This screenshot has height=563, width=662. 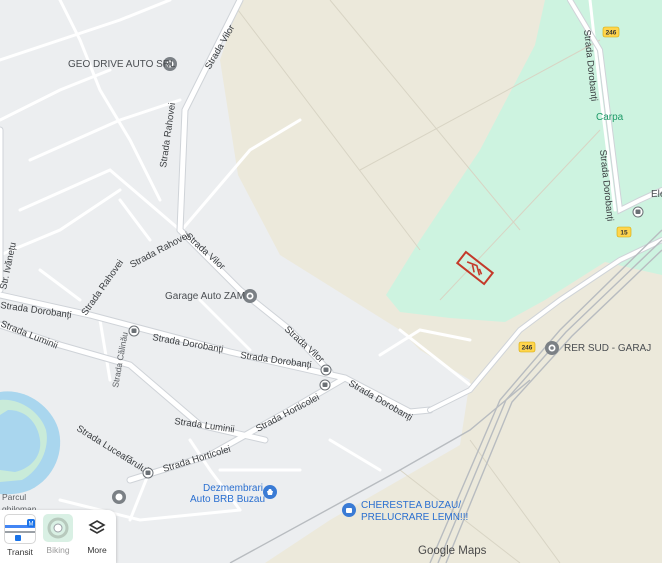 What do you see at coordinates (411, 505) in the screenshot?
I see `poi-cherestea-1: CHERESTEA BUZAU/` at bounding box center [411, 505].